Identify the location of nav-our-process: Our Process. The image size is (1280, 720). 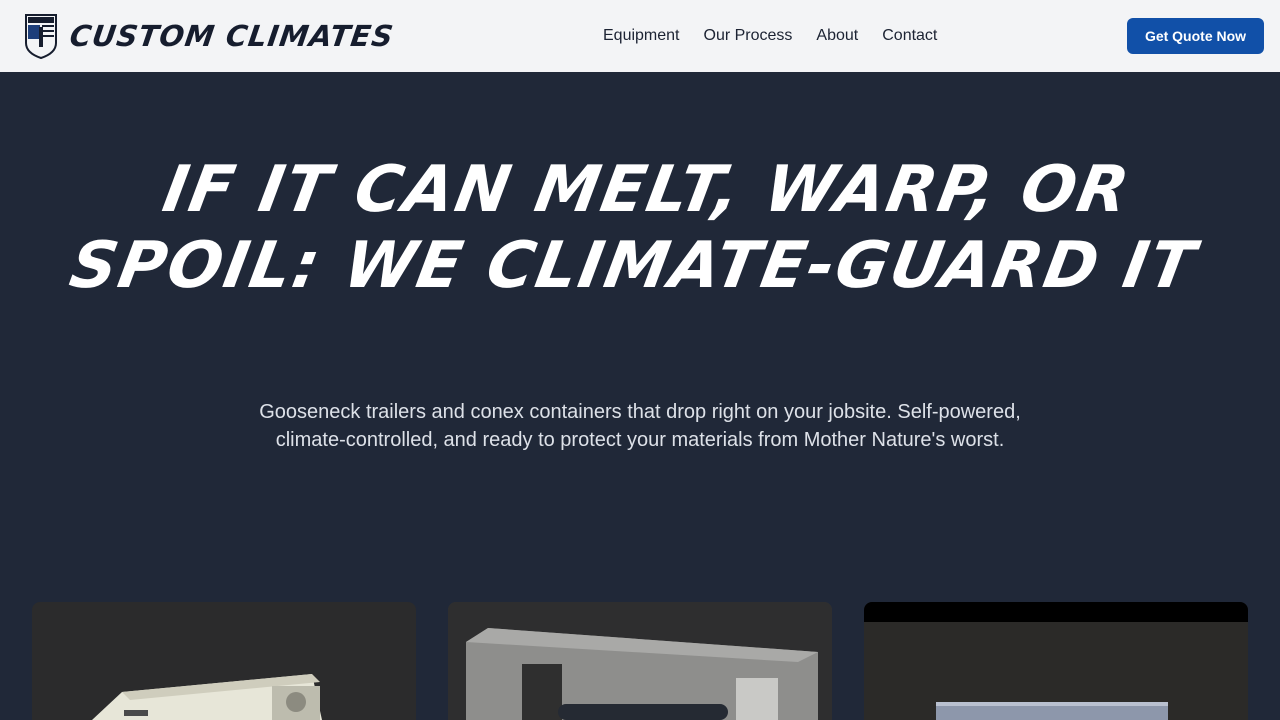
(748, 36).